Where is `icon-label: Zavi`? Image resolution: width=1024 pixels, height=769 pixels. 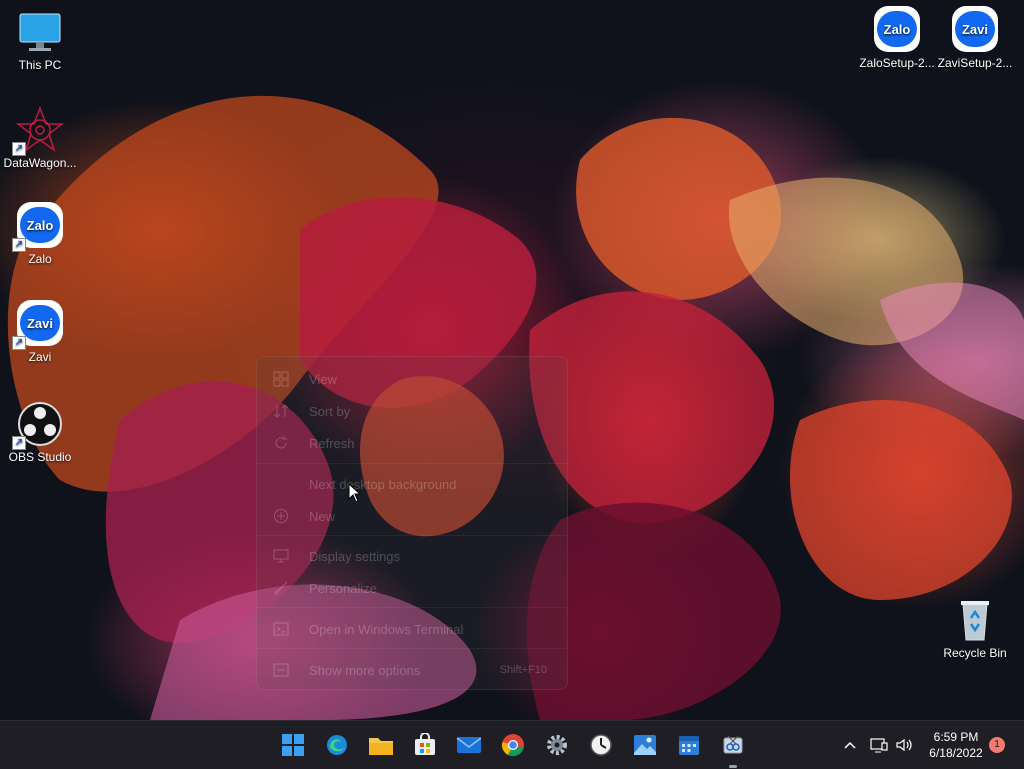
icon-label: Zavi is located at coordinates (40, 357).